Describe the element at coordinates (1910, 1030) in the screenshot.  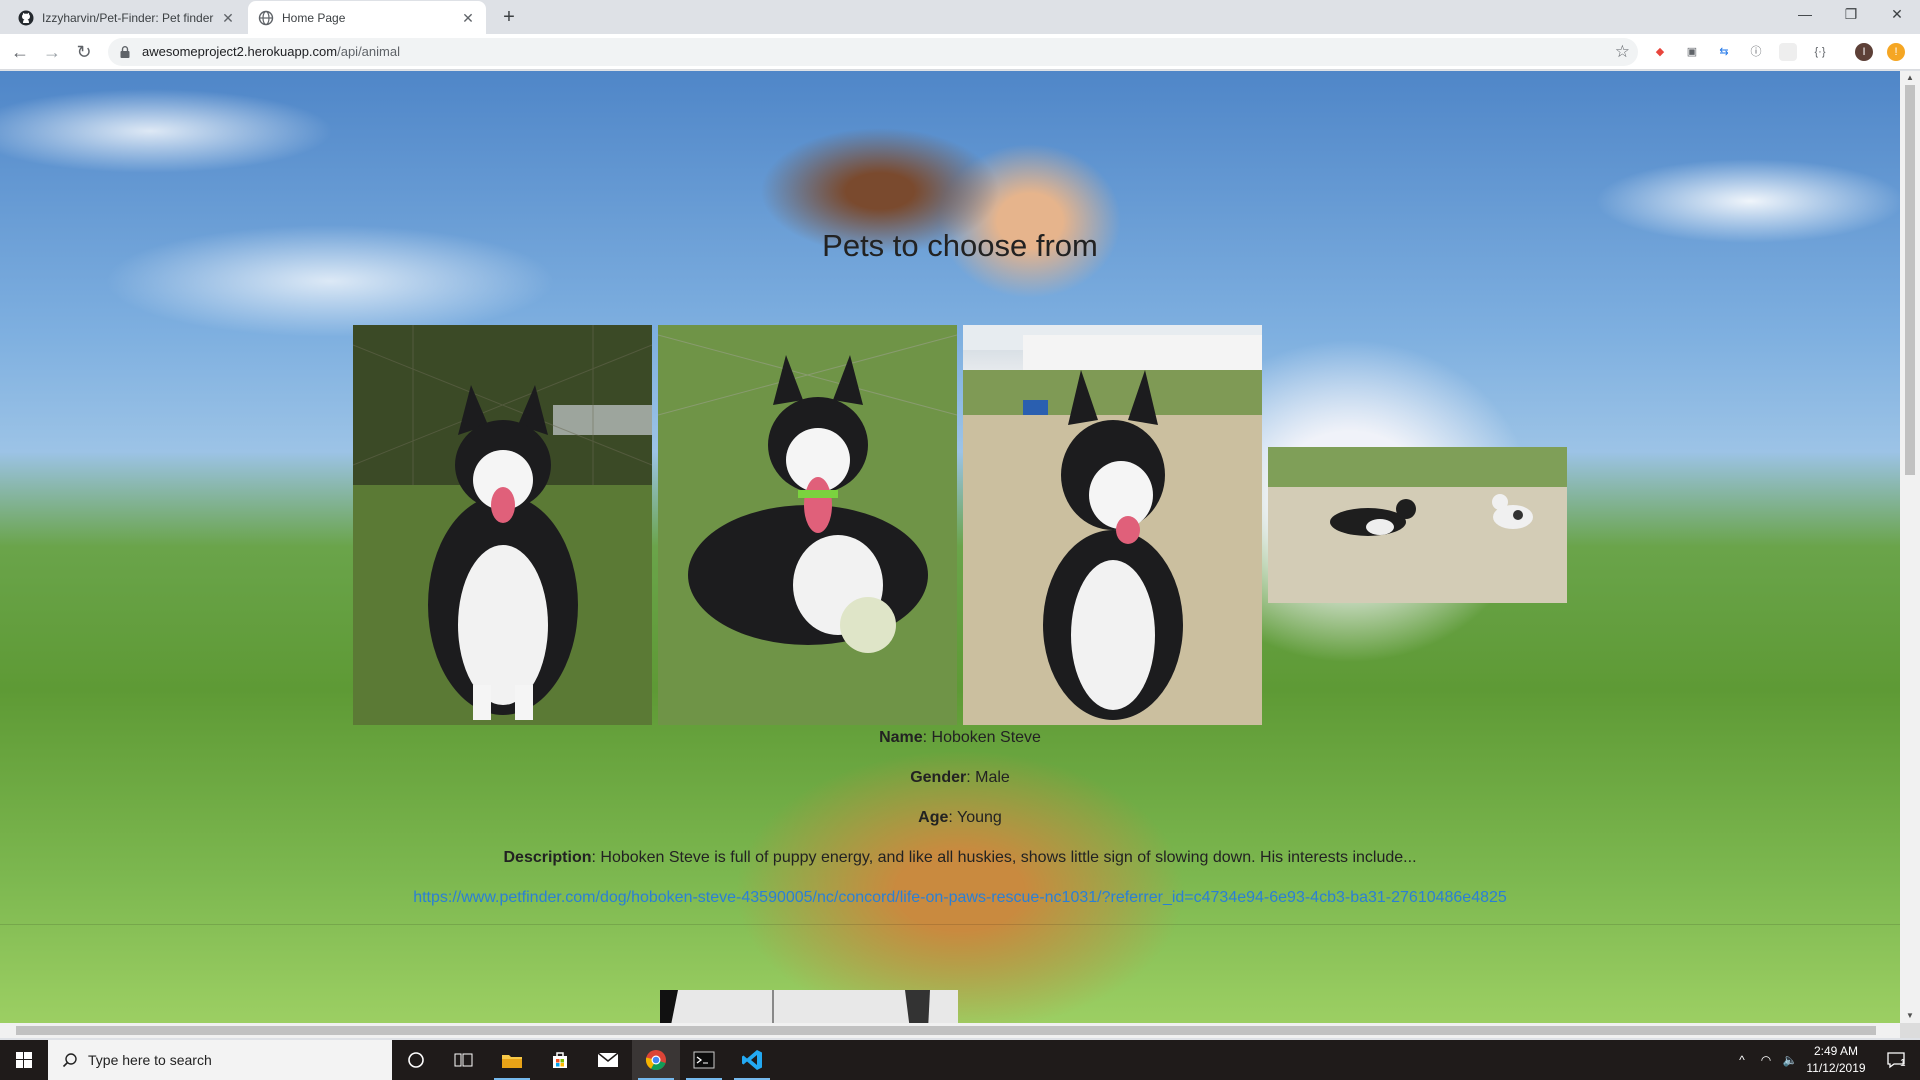
I see `scrollbar-corner` at that location.